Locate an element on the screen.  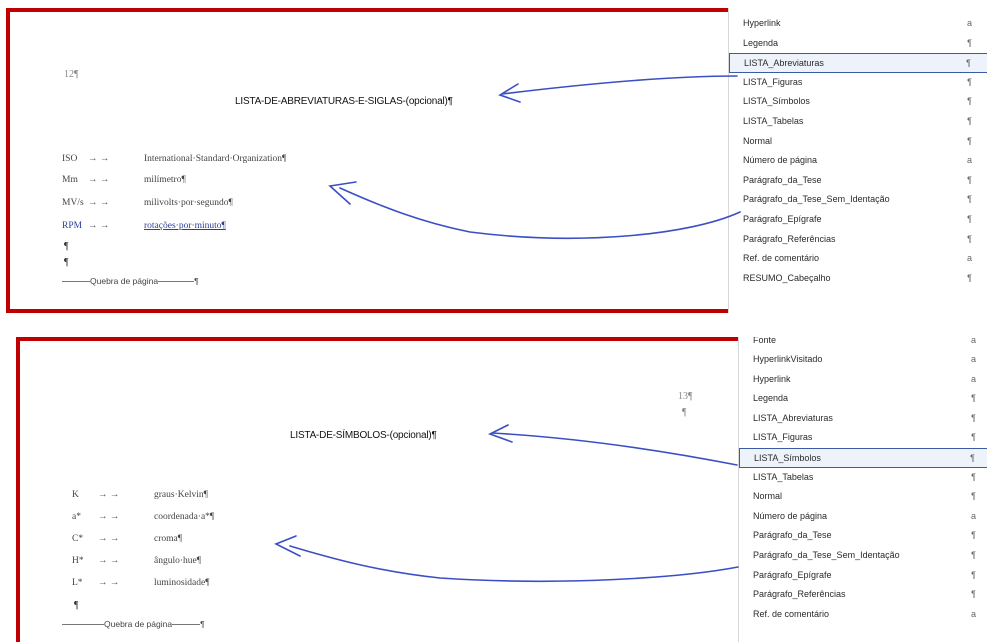
style-name: Número de página is located at coordinates (790, 515).